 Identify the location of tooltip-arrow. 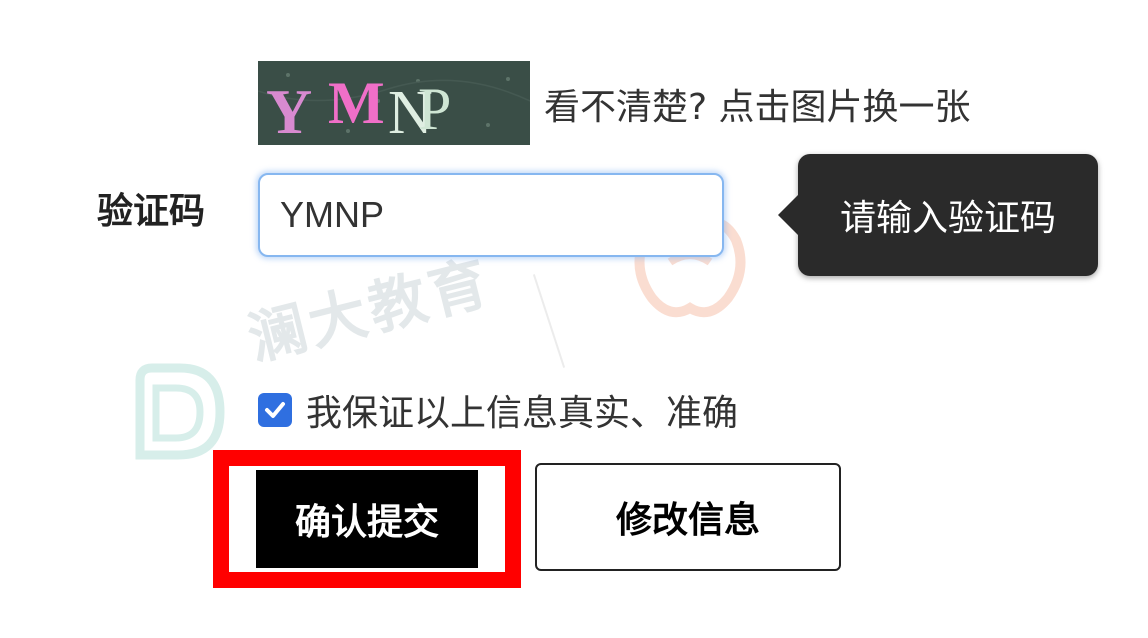
(788, 215).